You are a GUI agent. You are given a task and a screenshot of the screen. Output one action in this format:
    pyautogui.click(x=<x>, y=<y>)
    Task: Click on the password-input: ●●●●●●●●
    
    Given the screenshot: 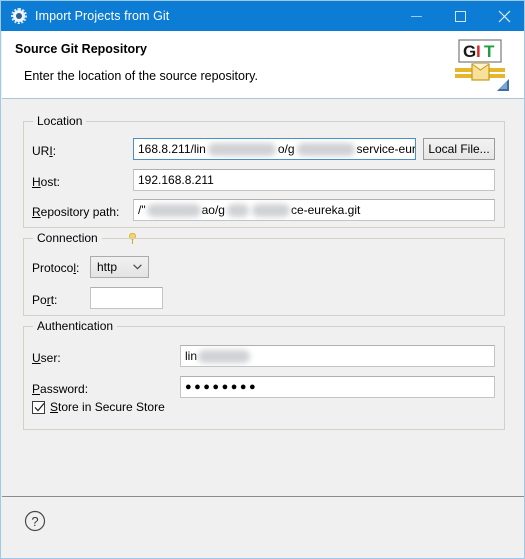 What is the action you would take?
    pyautogui.click(x=337, y=387)
    